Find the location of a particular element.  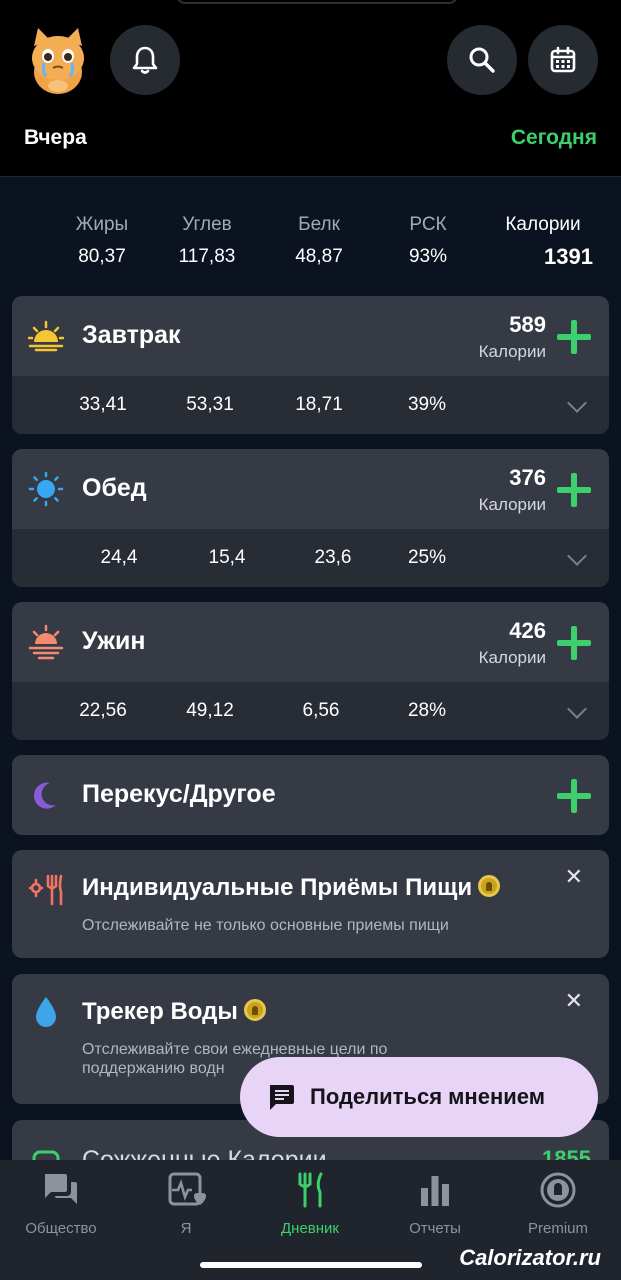

meal-name: Ужин is located at coordinates (114, 641).